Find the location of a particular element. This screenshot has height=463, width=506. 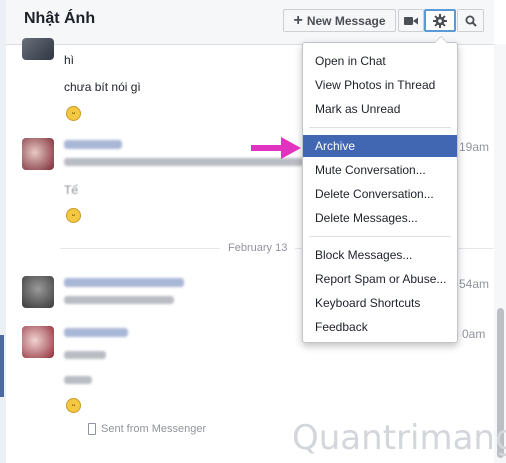

search-button is located at coordinates (470, 20).